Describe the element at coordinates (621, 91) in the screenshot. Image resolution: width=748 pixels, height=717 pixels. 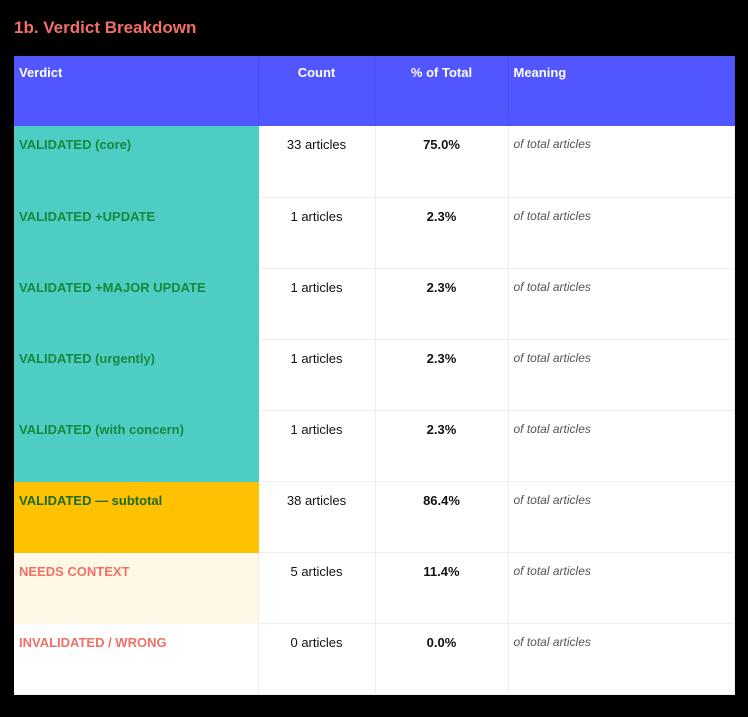
I see `header-meaning: Meaning` at that location.